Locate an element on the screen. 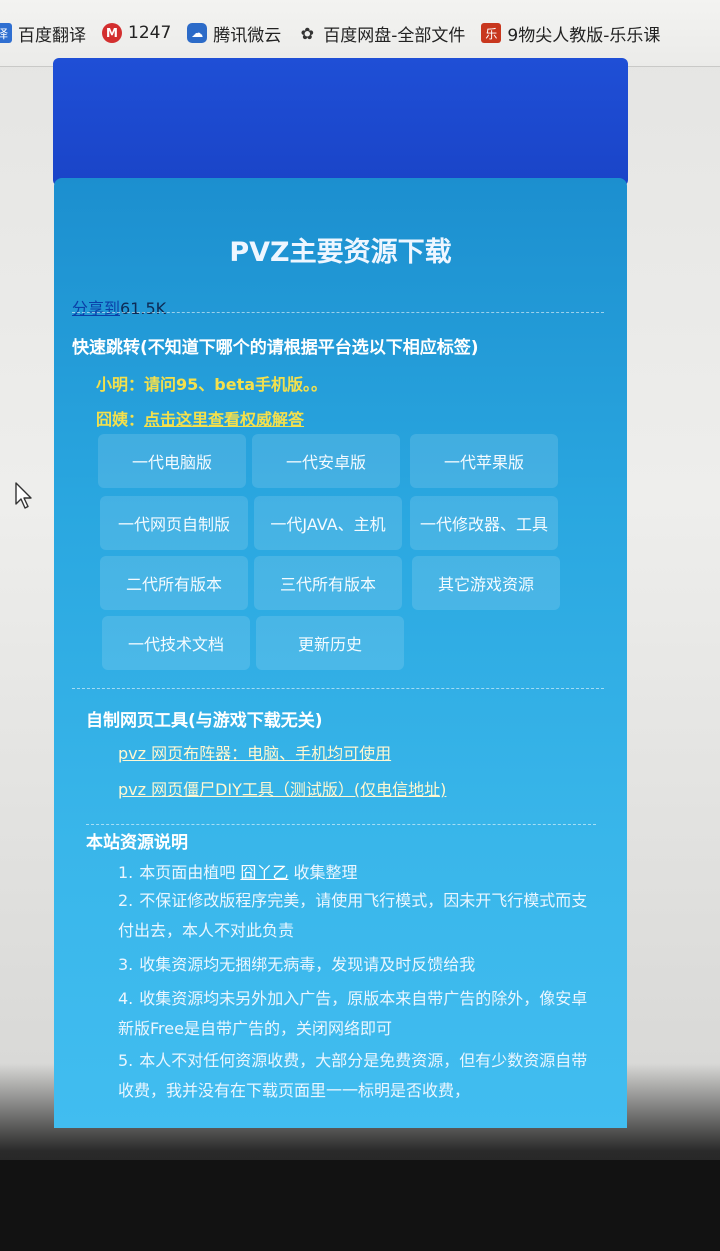 This screenshot has width=720, height=1251. share-count: 61.5K is located at coordinates (143, 308).